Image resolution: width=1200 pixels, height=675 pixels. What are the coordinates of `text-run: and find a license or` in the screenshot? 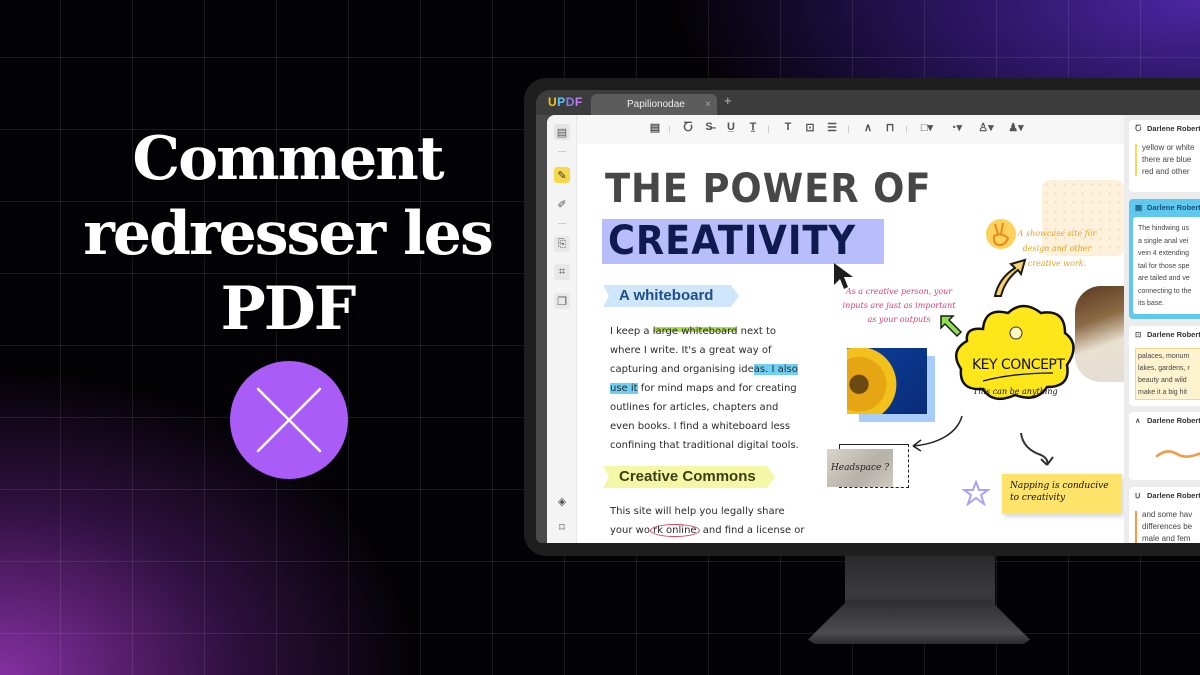 It's located at (752, 530).